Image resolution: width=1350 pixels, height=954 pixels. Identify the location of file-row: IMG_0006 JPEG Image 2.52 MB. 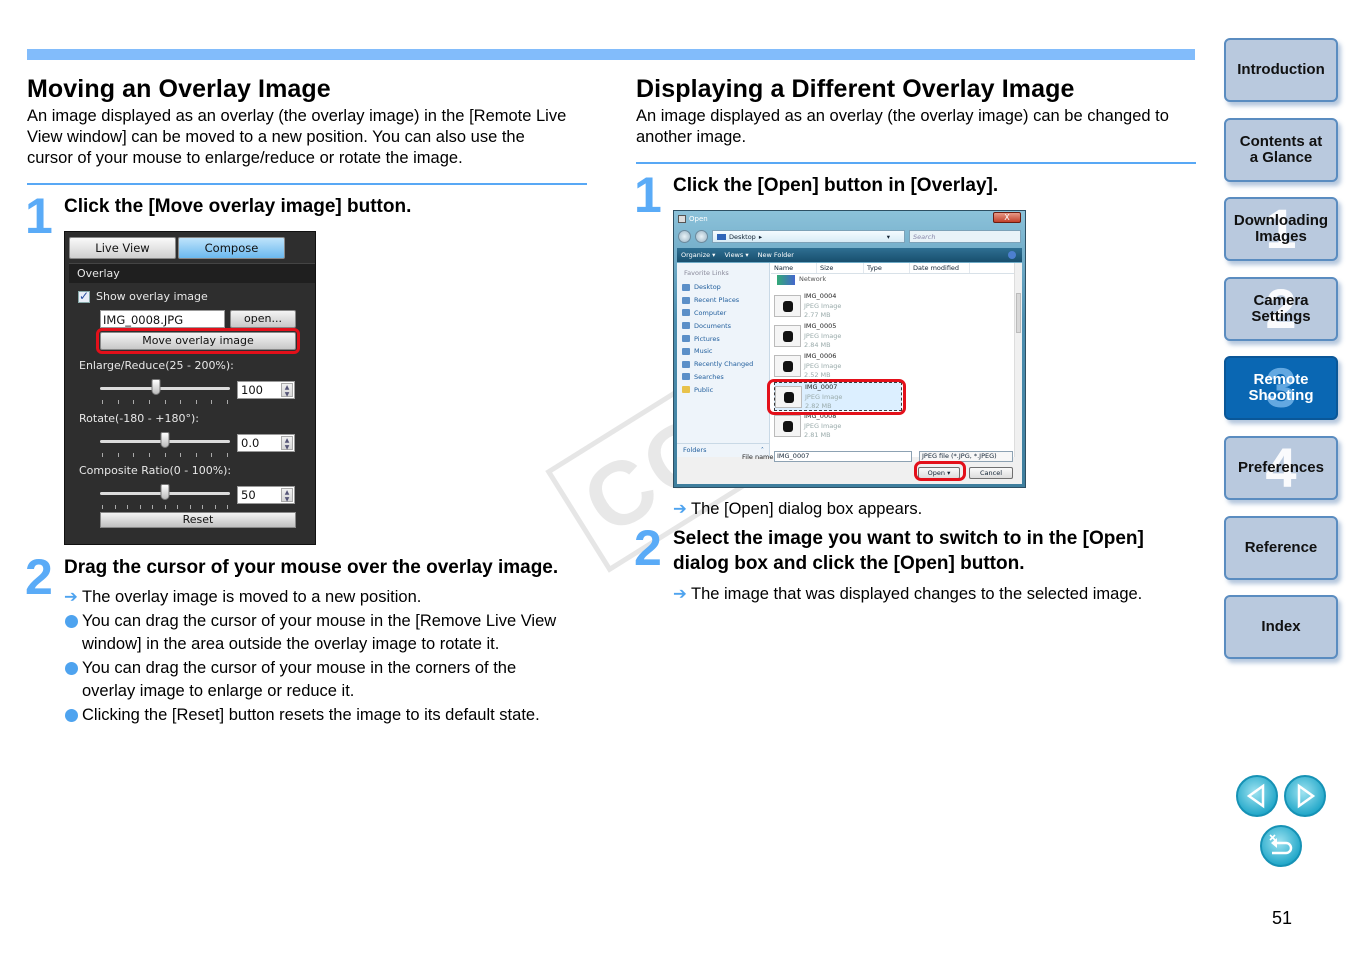
(838, 366).